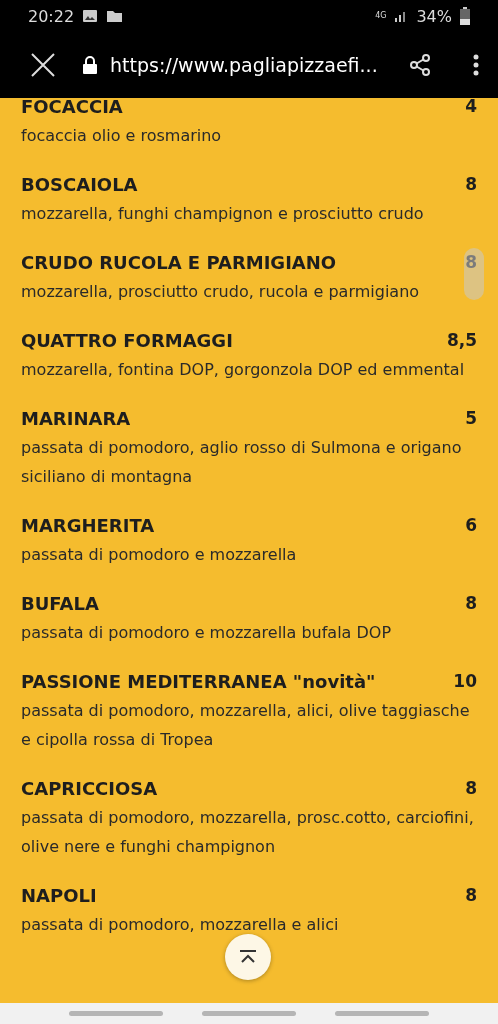  What do you see at coordinates (122, 136) in the screenshot?
I see `dish-description: focaccia olio e rosmarino` at bounding box center [122, 136].